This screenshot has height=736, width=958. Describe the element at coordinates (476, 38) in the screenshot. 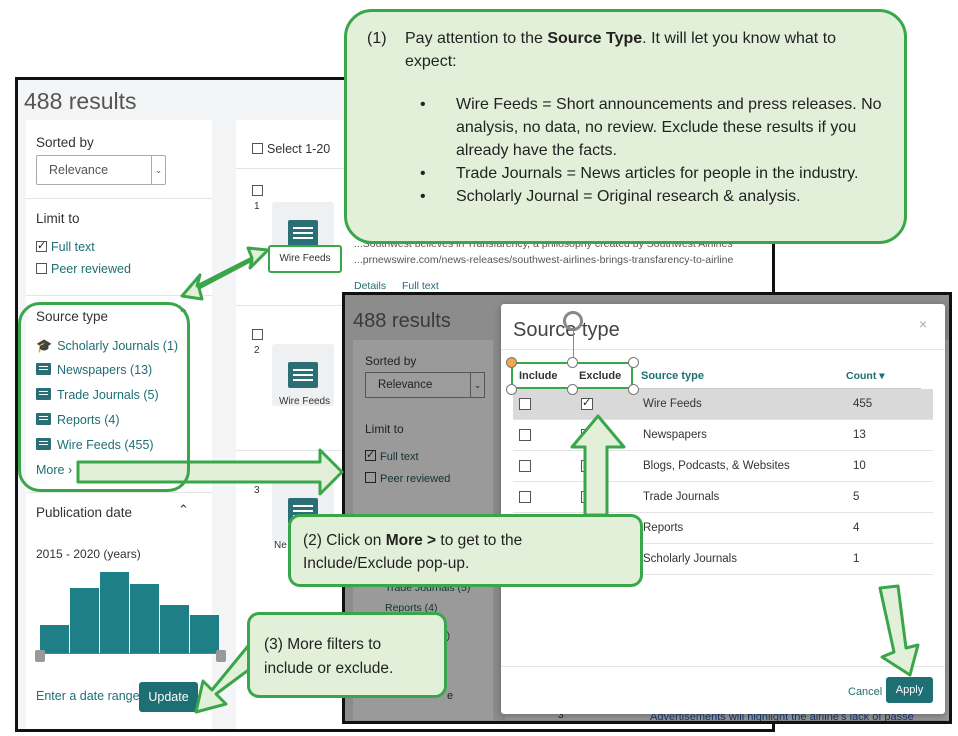

I see `callout-text-pre: Pay attention to the` at that location.